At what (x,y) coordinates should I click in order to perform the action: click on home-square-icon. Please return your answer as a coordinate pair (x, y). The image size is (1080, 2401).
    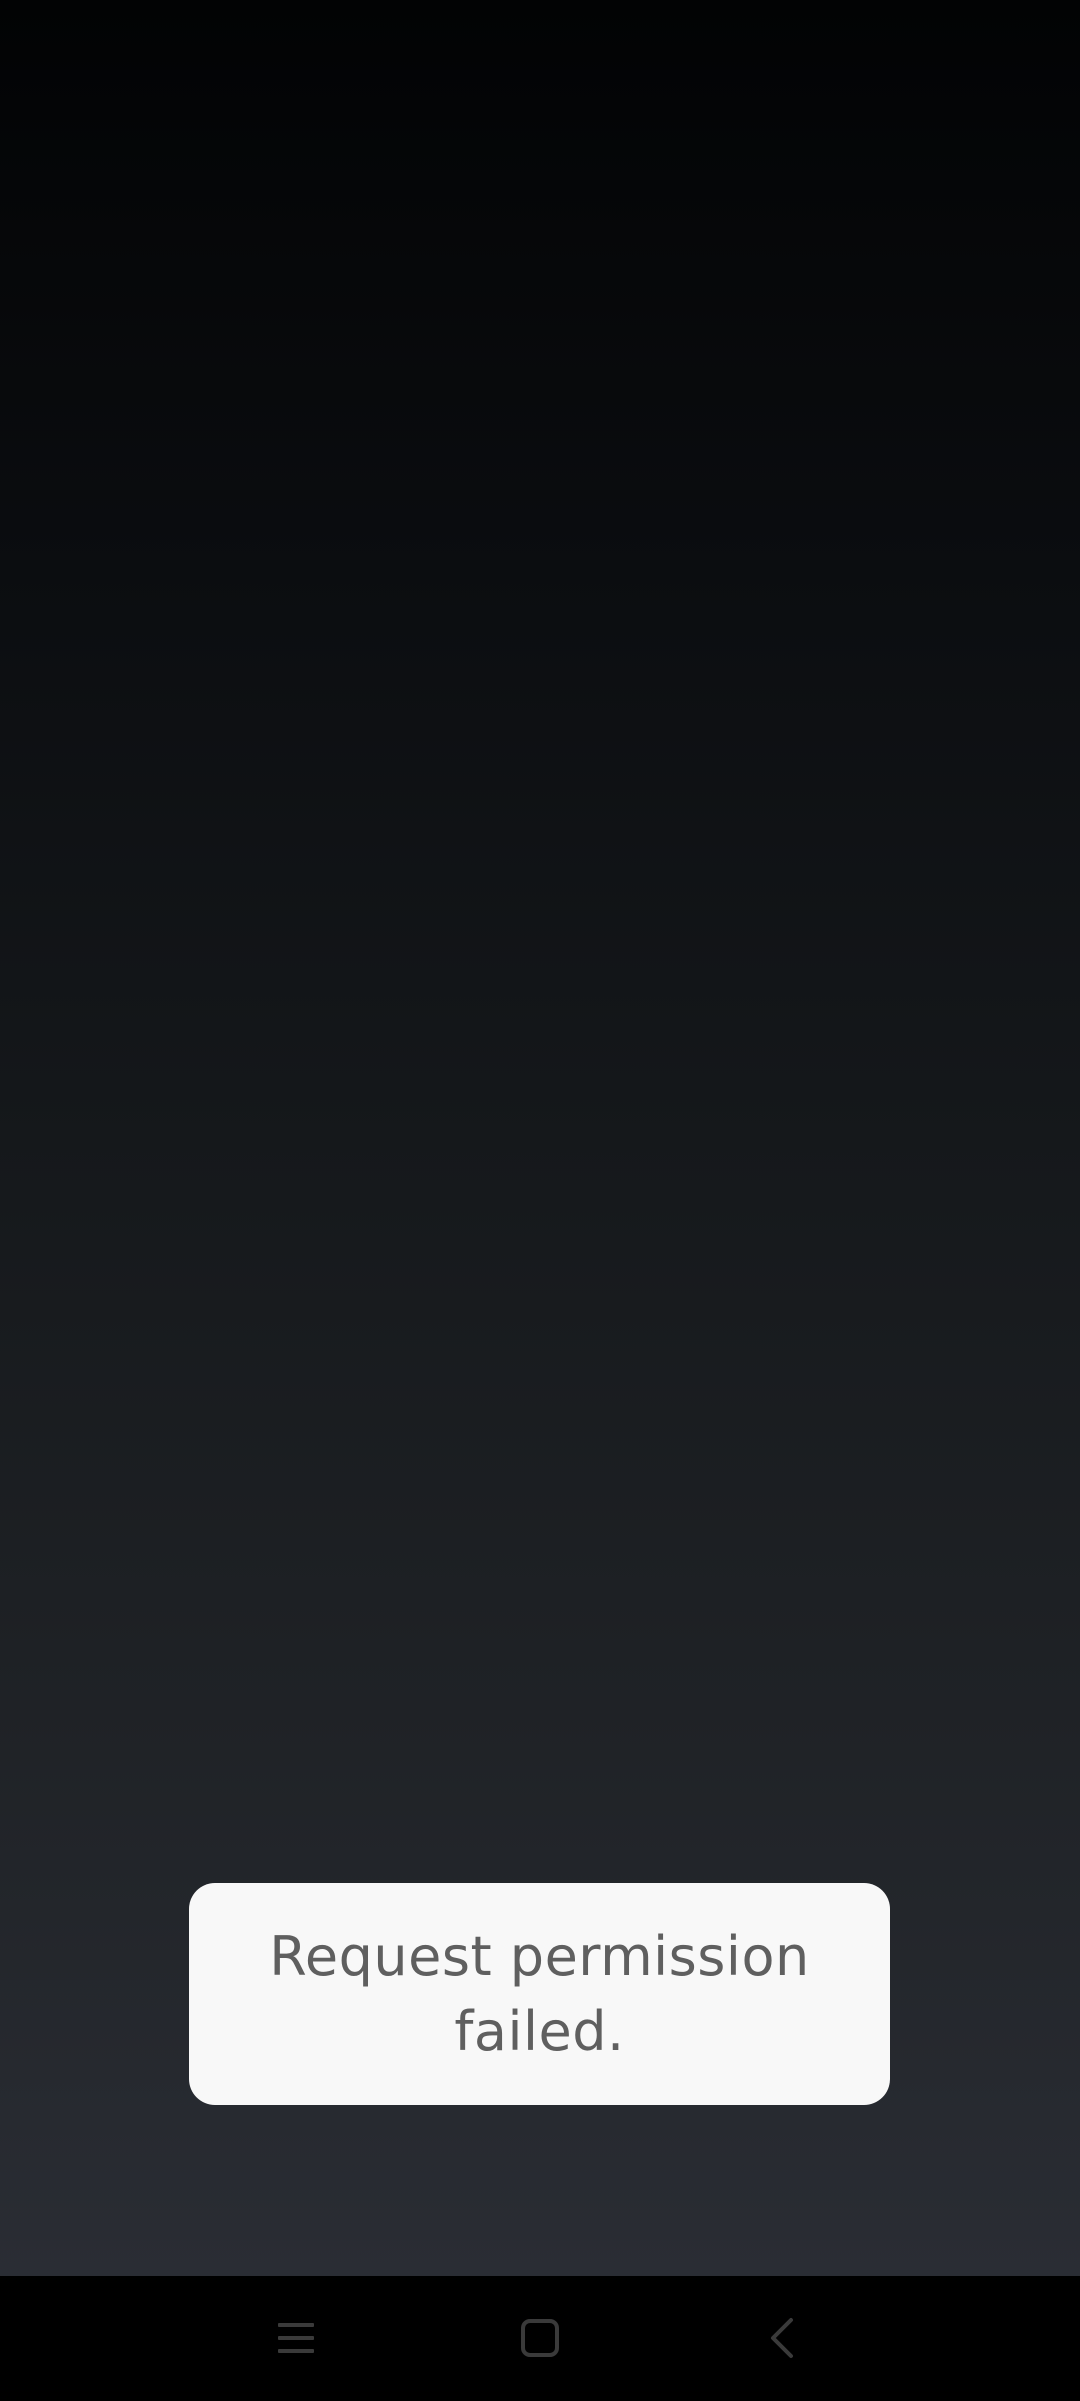
    Looking at the image, I should click on (540, 2338).